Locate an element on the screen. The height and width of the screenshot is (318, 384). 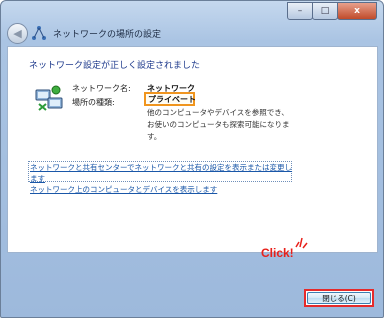
click-annotation: Click! is located at coordinates (277, 253).